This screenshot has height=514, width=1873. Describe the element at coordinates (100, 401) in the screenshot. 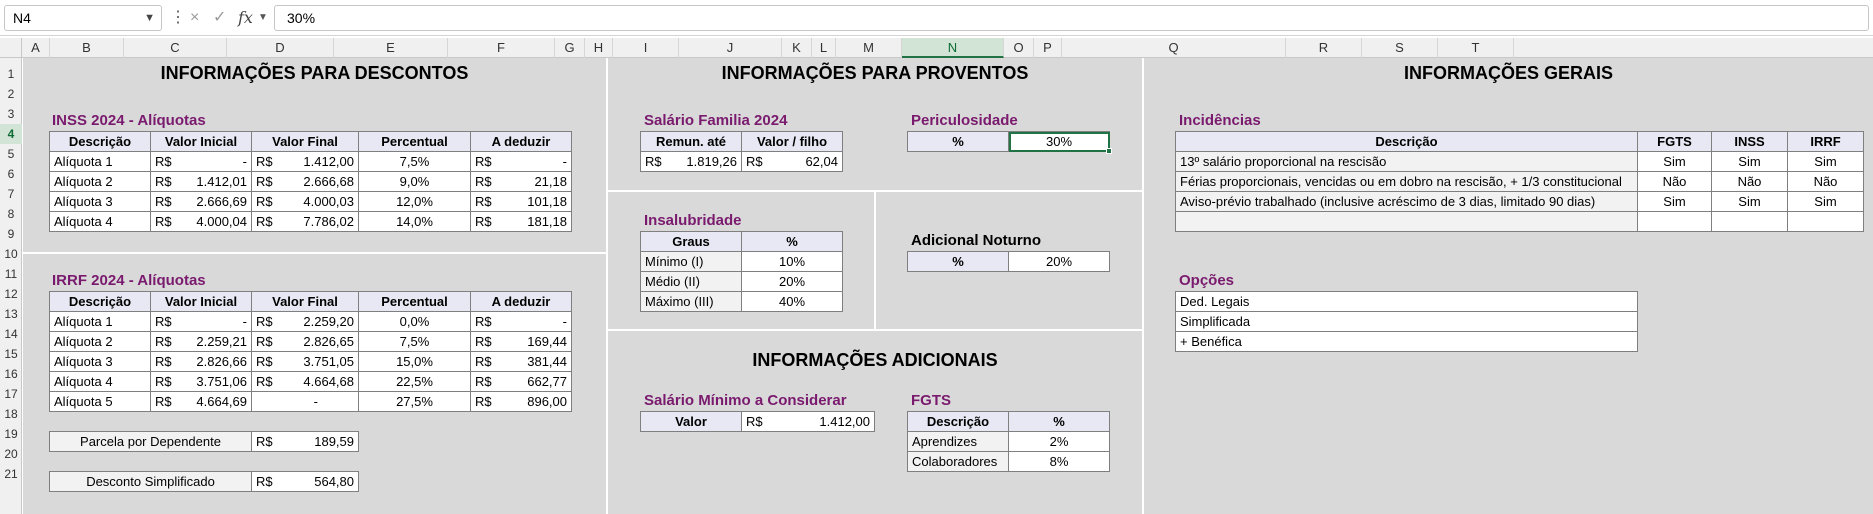

I see `desc-cell: Alíquota 5` at that location.